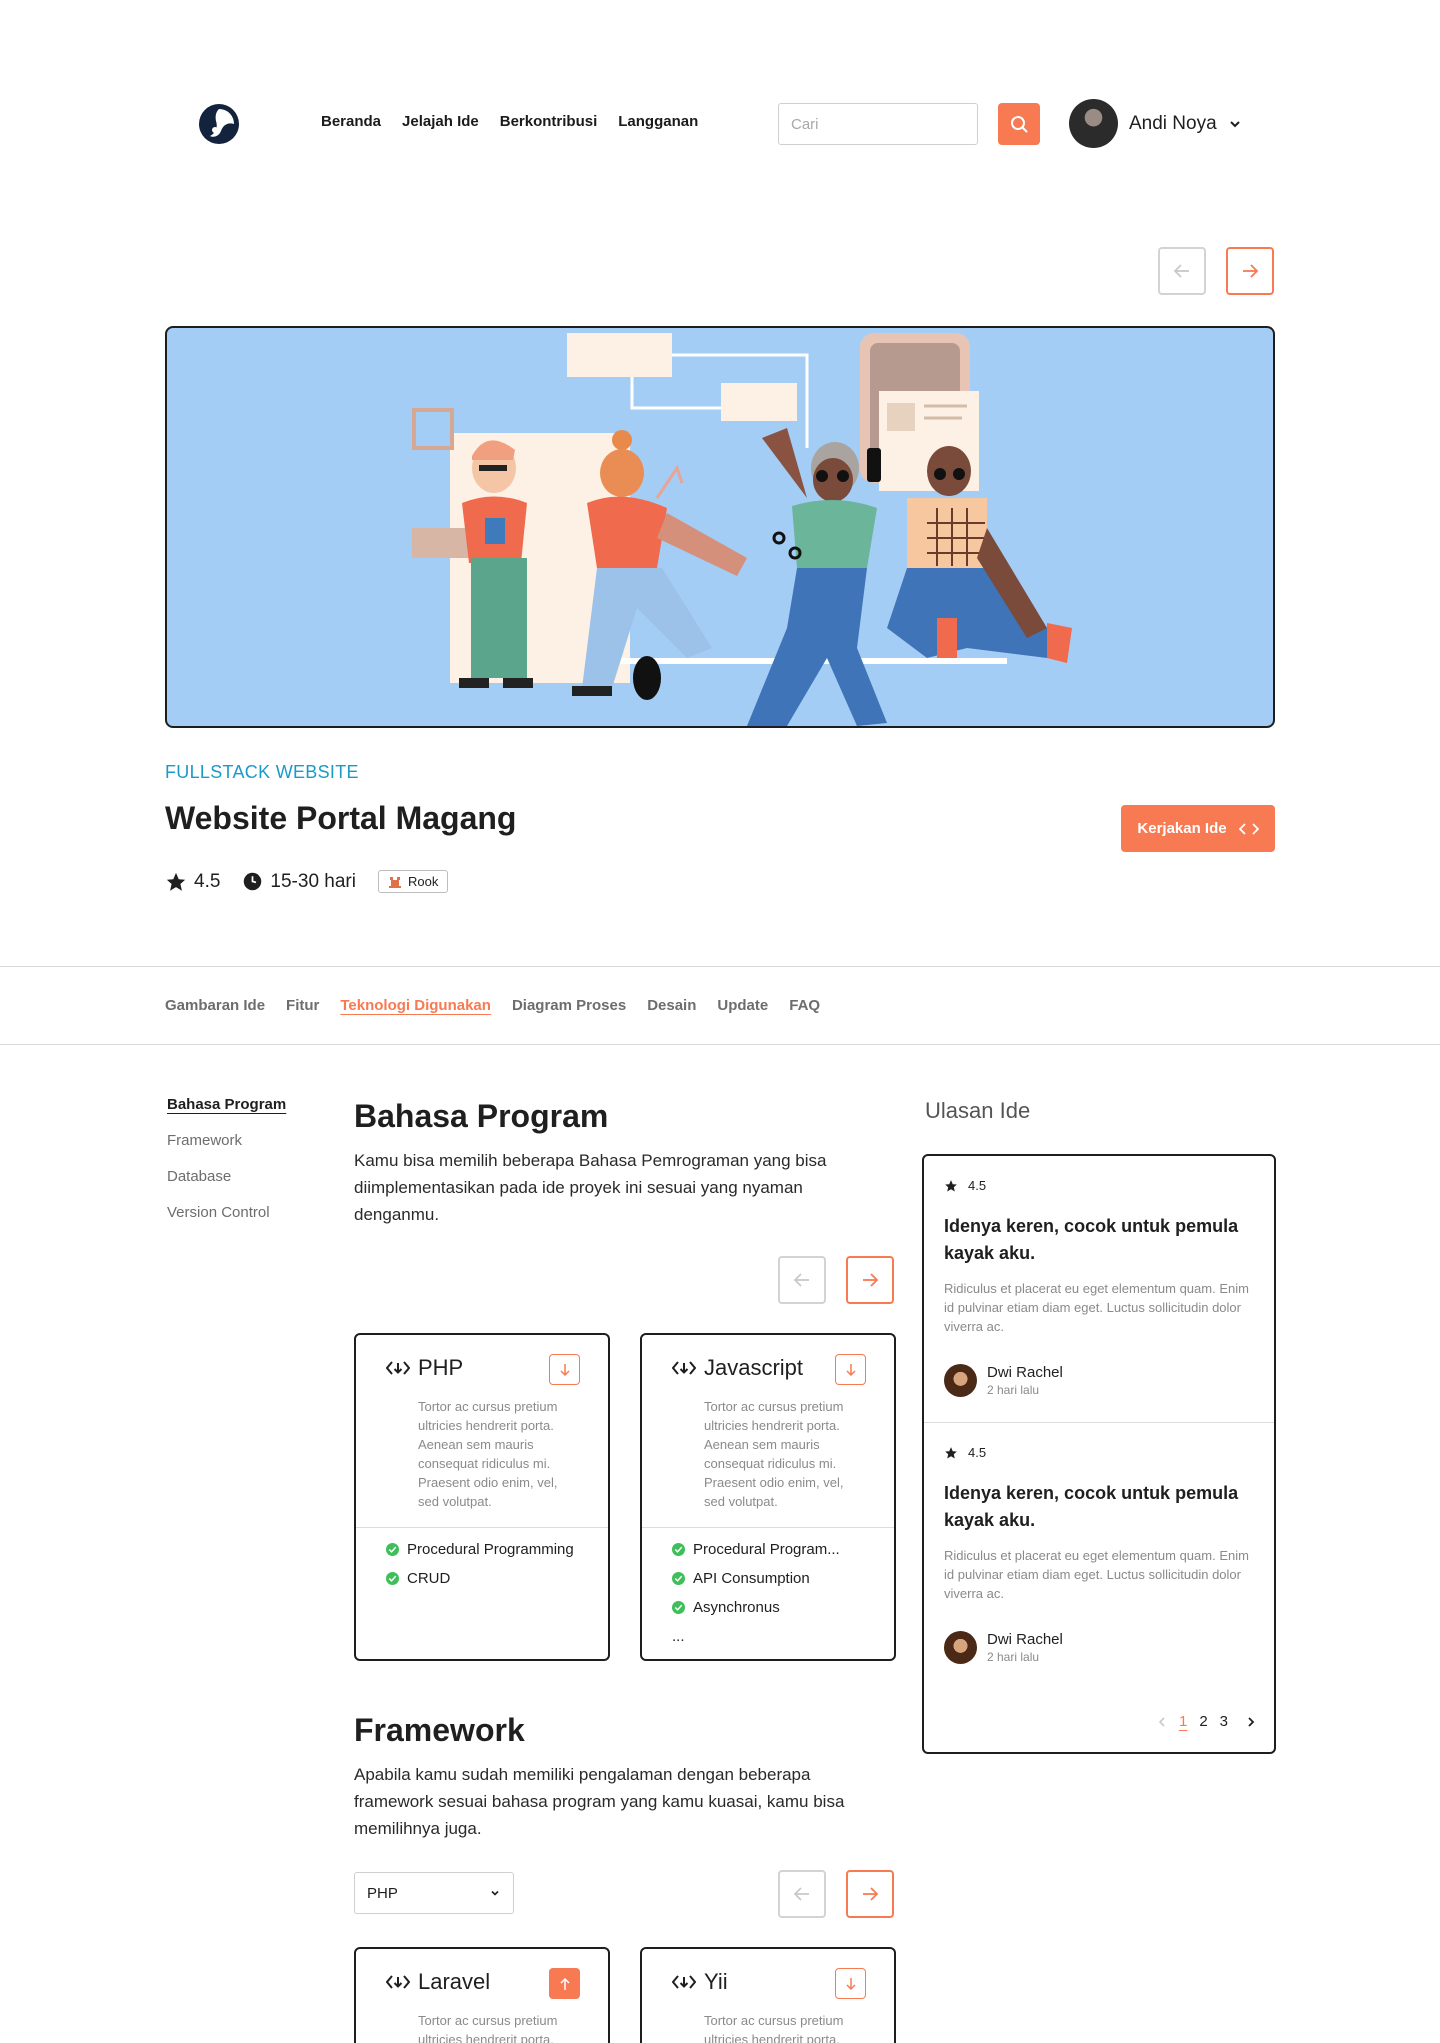 The image size is (1440, 2043). I want to click on review-author-name: Dwi Rachel, so click(1025, 1372).